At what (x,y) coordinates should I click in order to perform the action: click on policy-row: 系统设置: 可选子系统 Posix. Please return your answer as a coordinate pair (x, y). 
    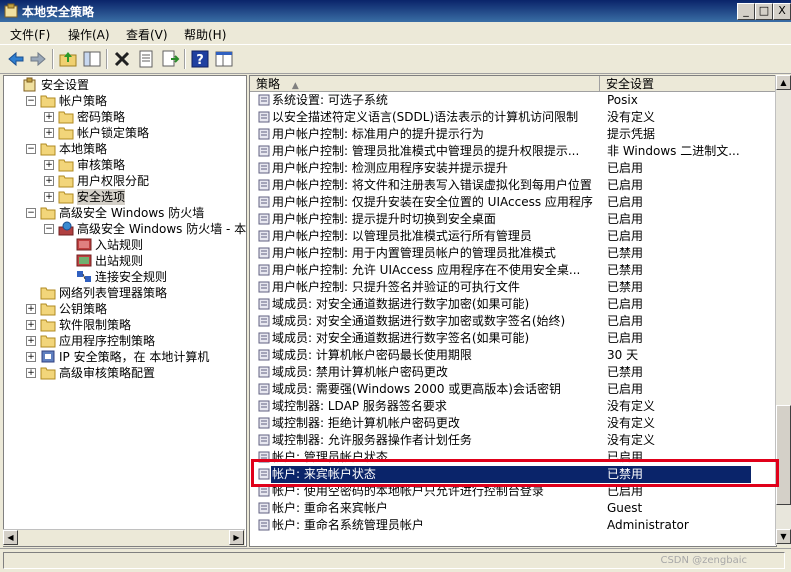
    Looking at the image, I should click on (513, 100).